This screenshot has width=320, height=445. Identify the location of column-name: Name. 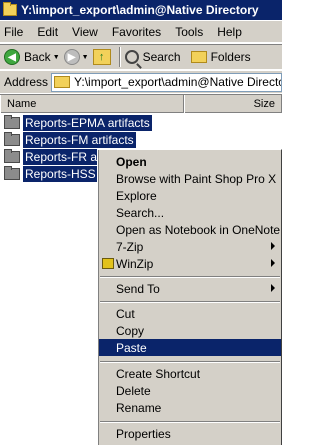
(92, 104).